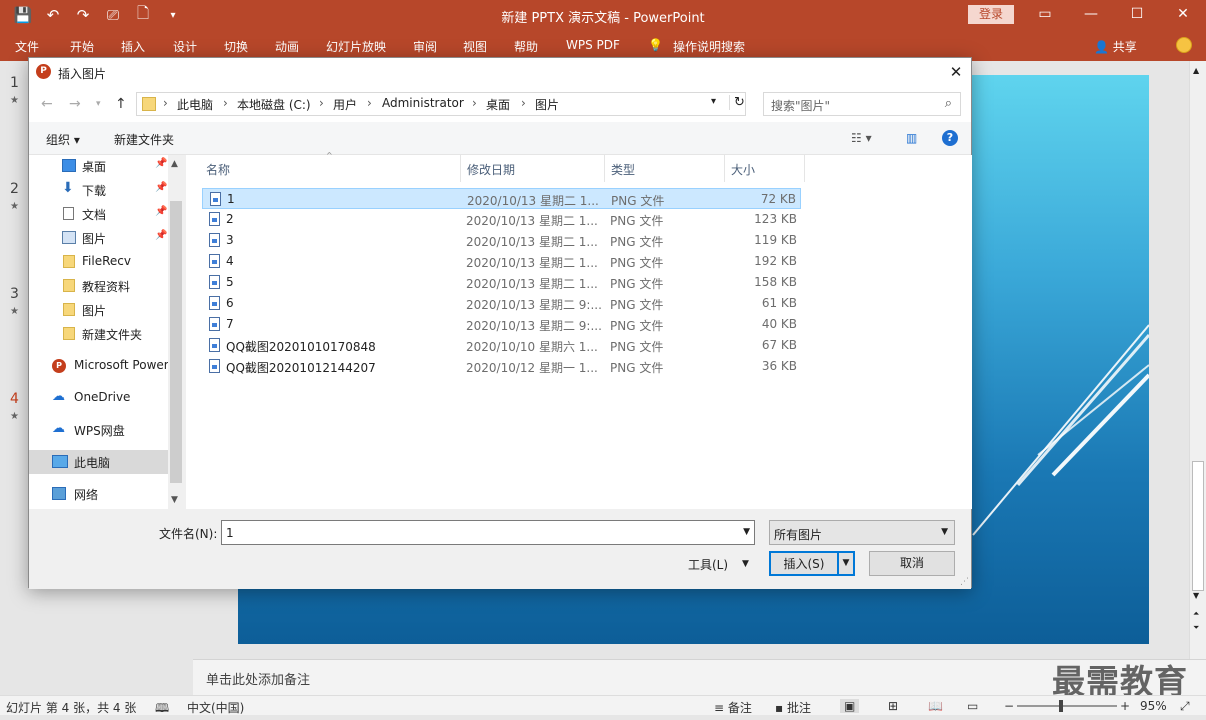  What do you see at coordinates (113, 15) in the screenshot?
I see `present-from-start-icon: ⎚` at bounding box center [113, 15].